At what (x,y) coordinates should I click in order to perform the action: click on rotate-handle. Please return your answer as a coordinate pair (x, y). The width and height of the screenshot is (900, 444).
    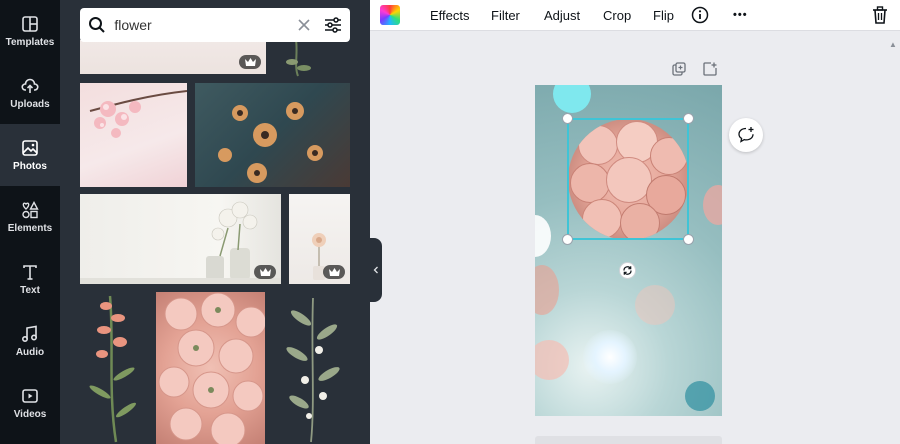
    Looking at the image, I should click on (627, 270).